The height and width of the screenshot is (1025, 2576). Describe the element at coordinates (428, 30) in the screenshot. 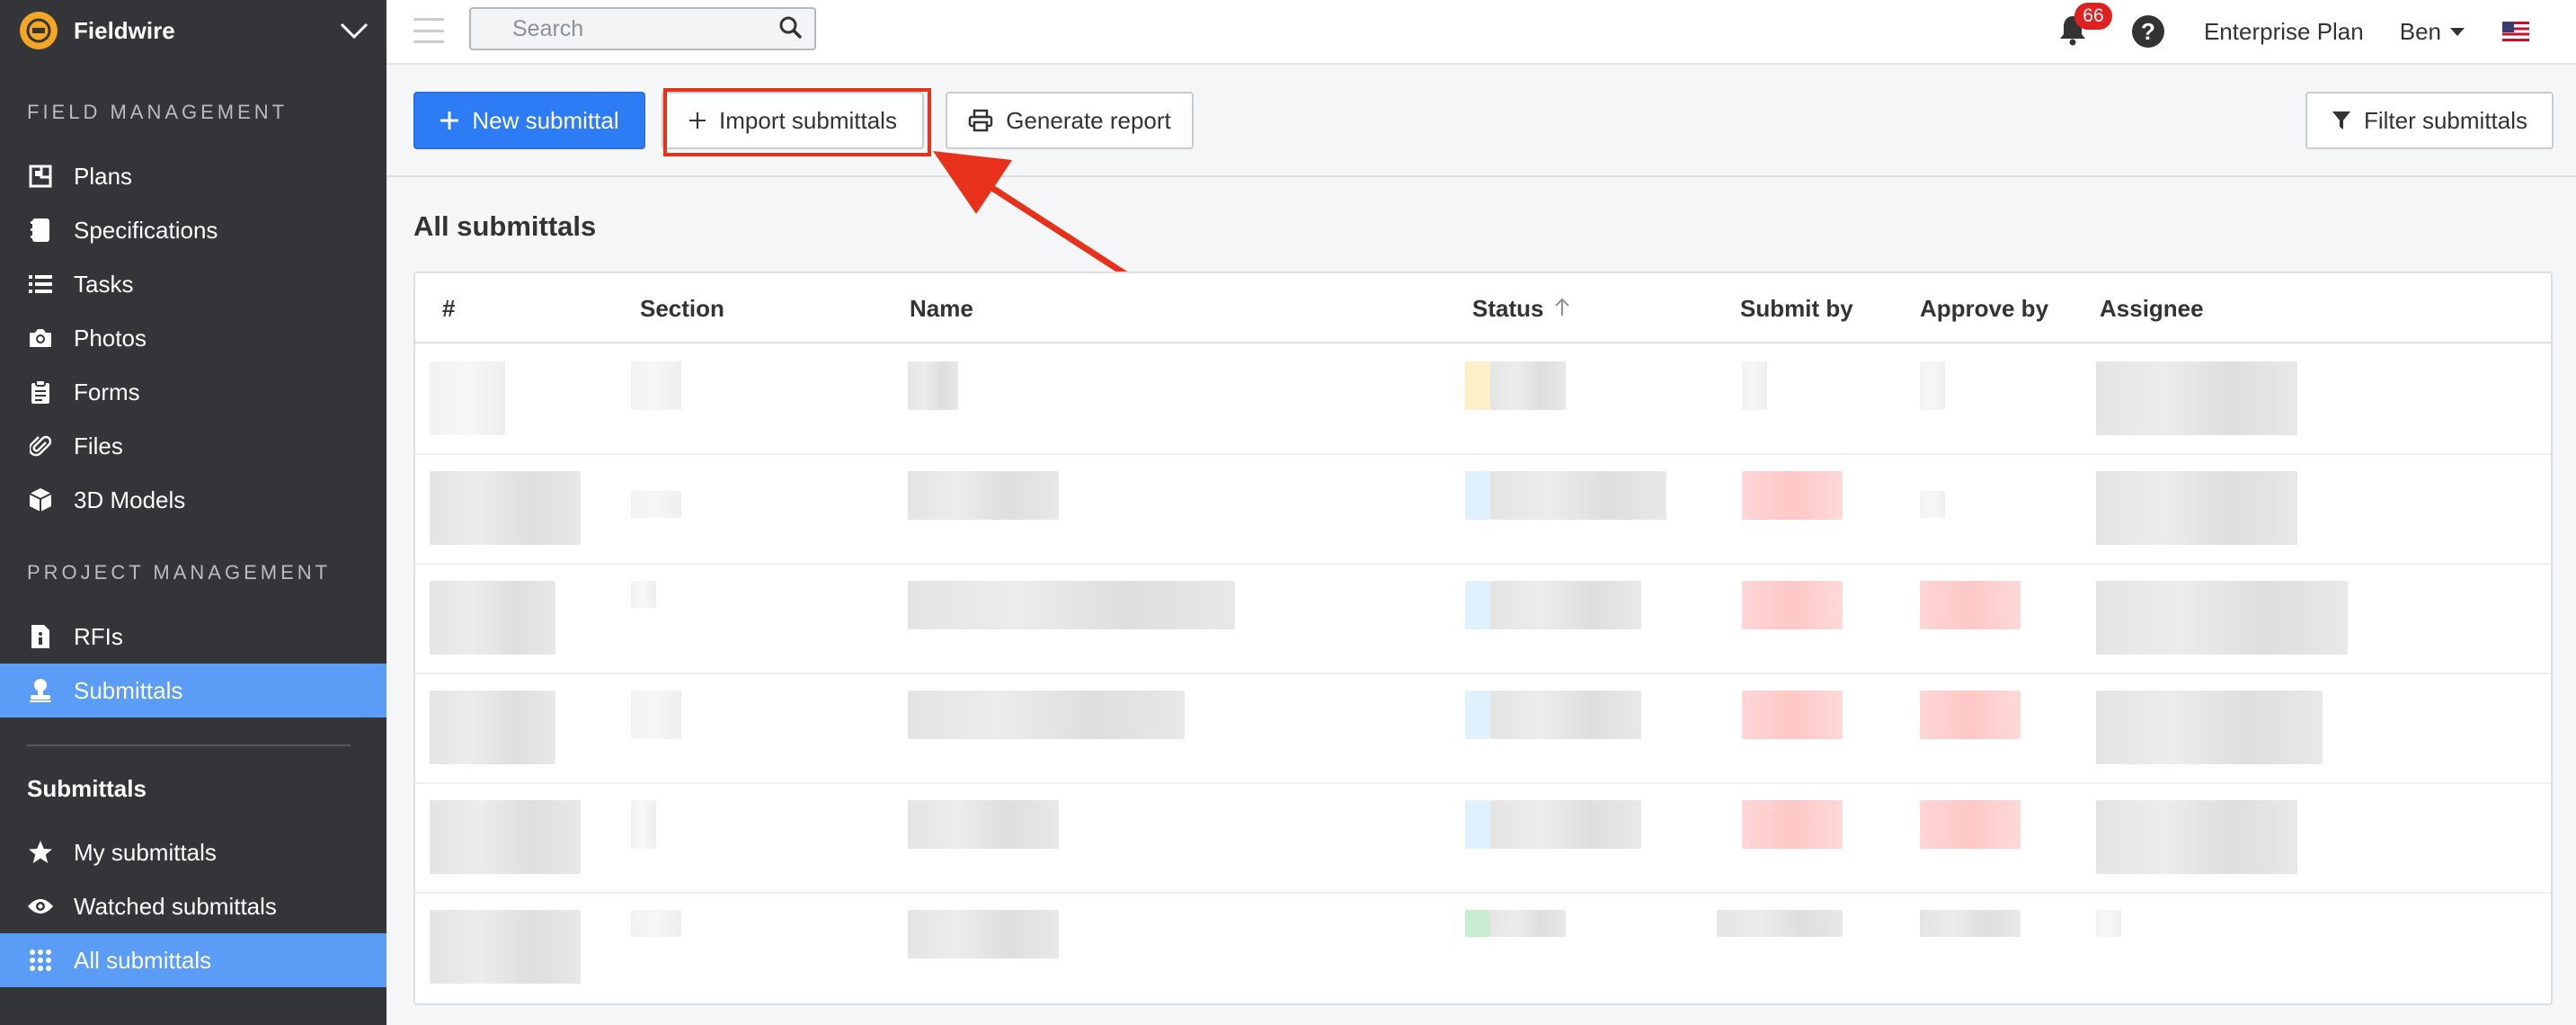

I see `menu-icon` at that location.